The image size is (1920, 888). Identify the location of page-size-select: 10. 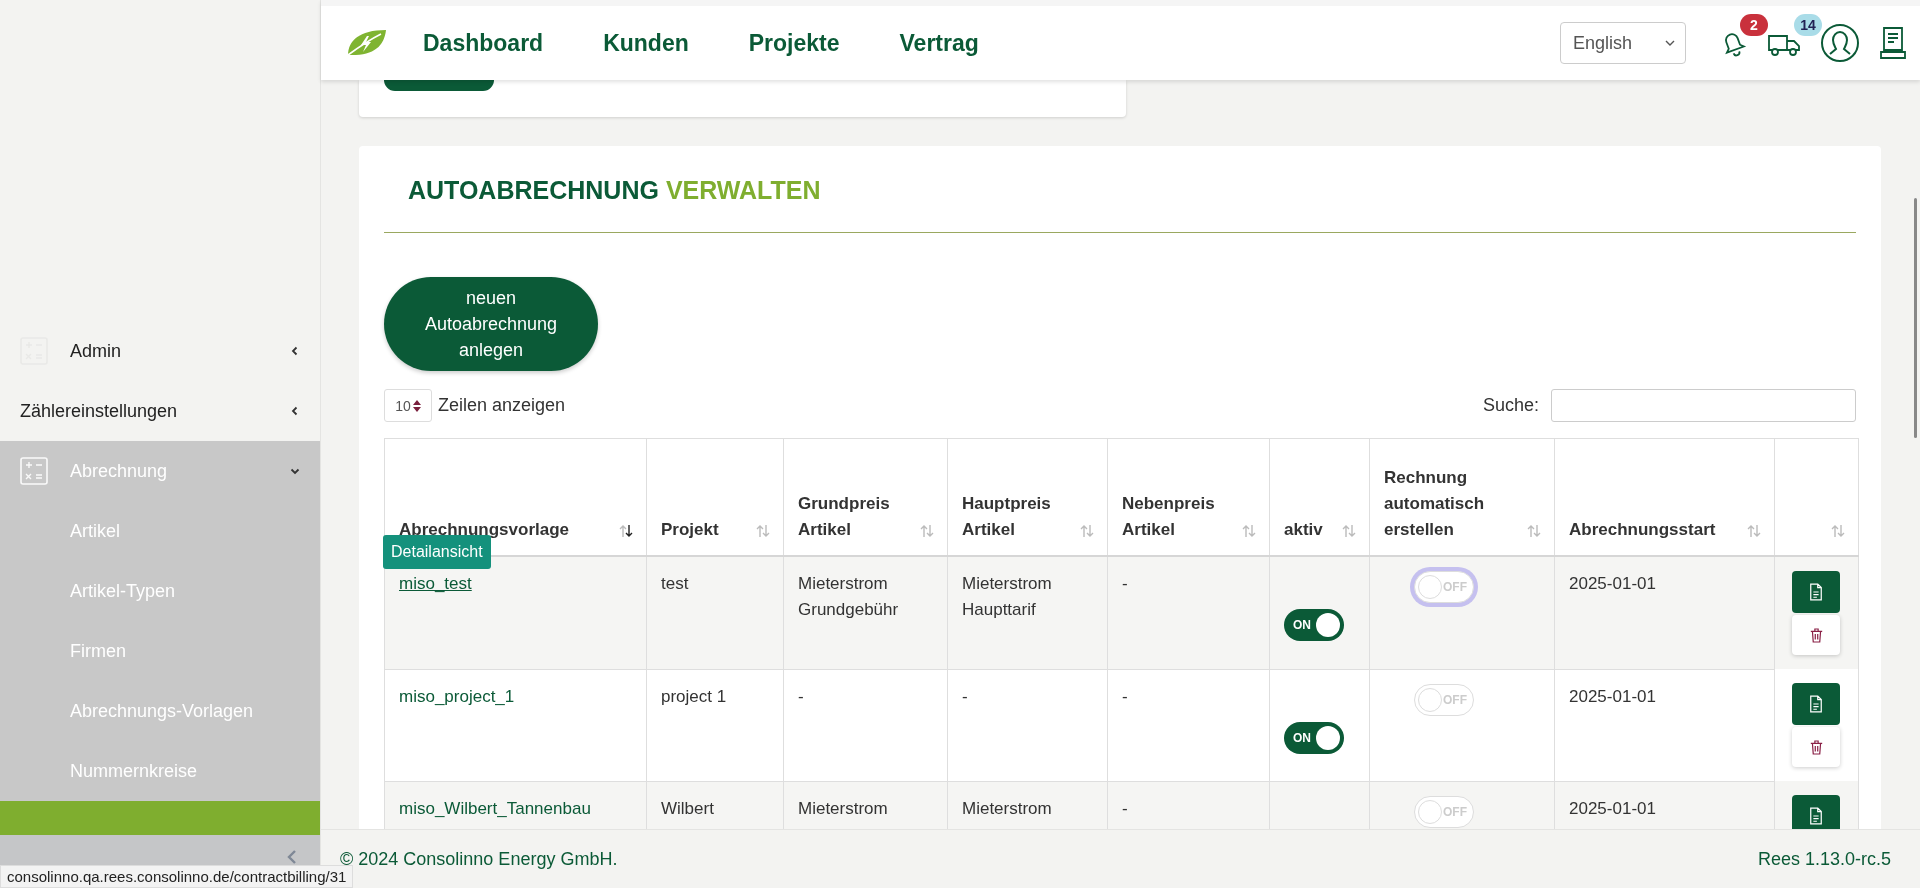
(408, 405).